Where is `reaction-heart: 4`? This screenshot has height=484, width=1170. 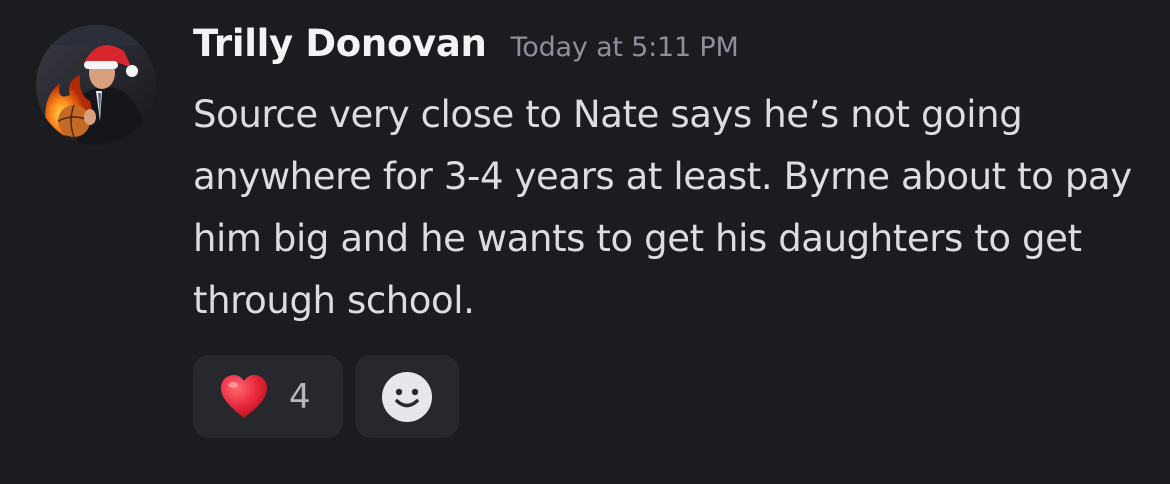
reaction-heart: 4 is located at coordinates (268, 396).